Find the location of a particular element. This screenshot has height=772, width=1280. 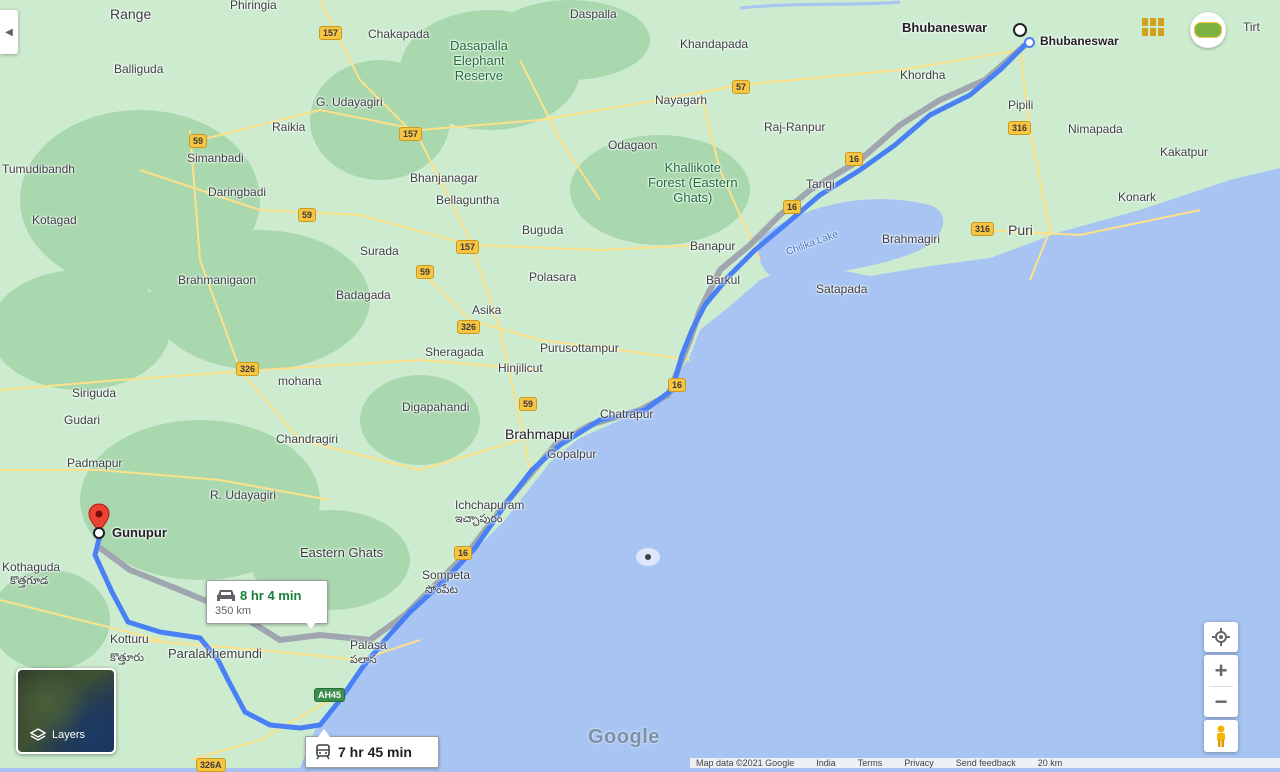

scale-label: 20 km is located at coordinates (1050, 763).